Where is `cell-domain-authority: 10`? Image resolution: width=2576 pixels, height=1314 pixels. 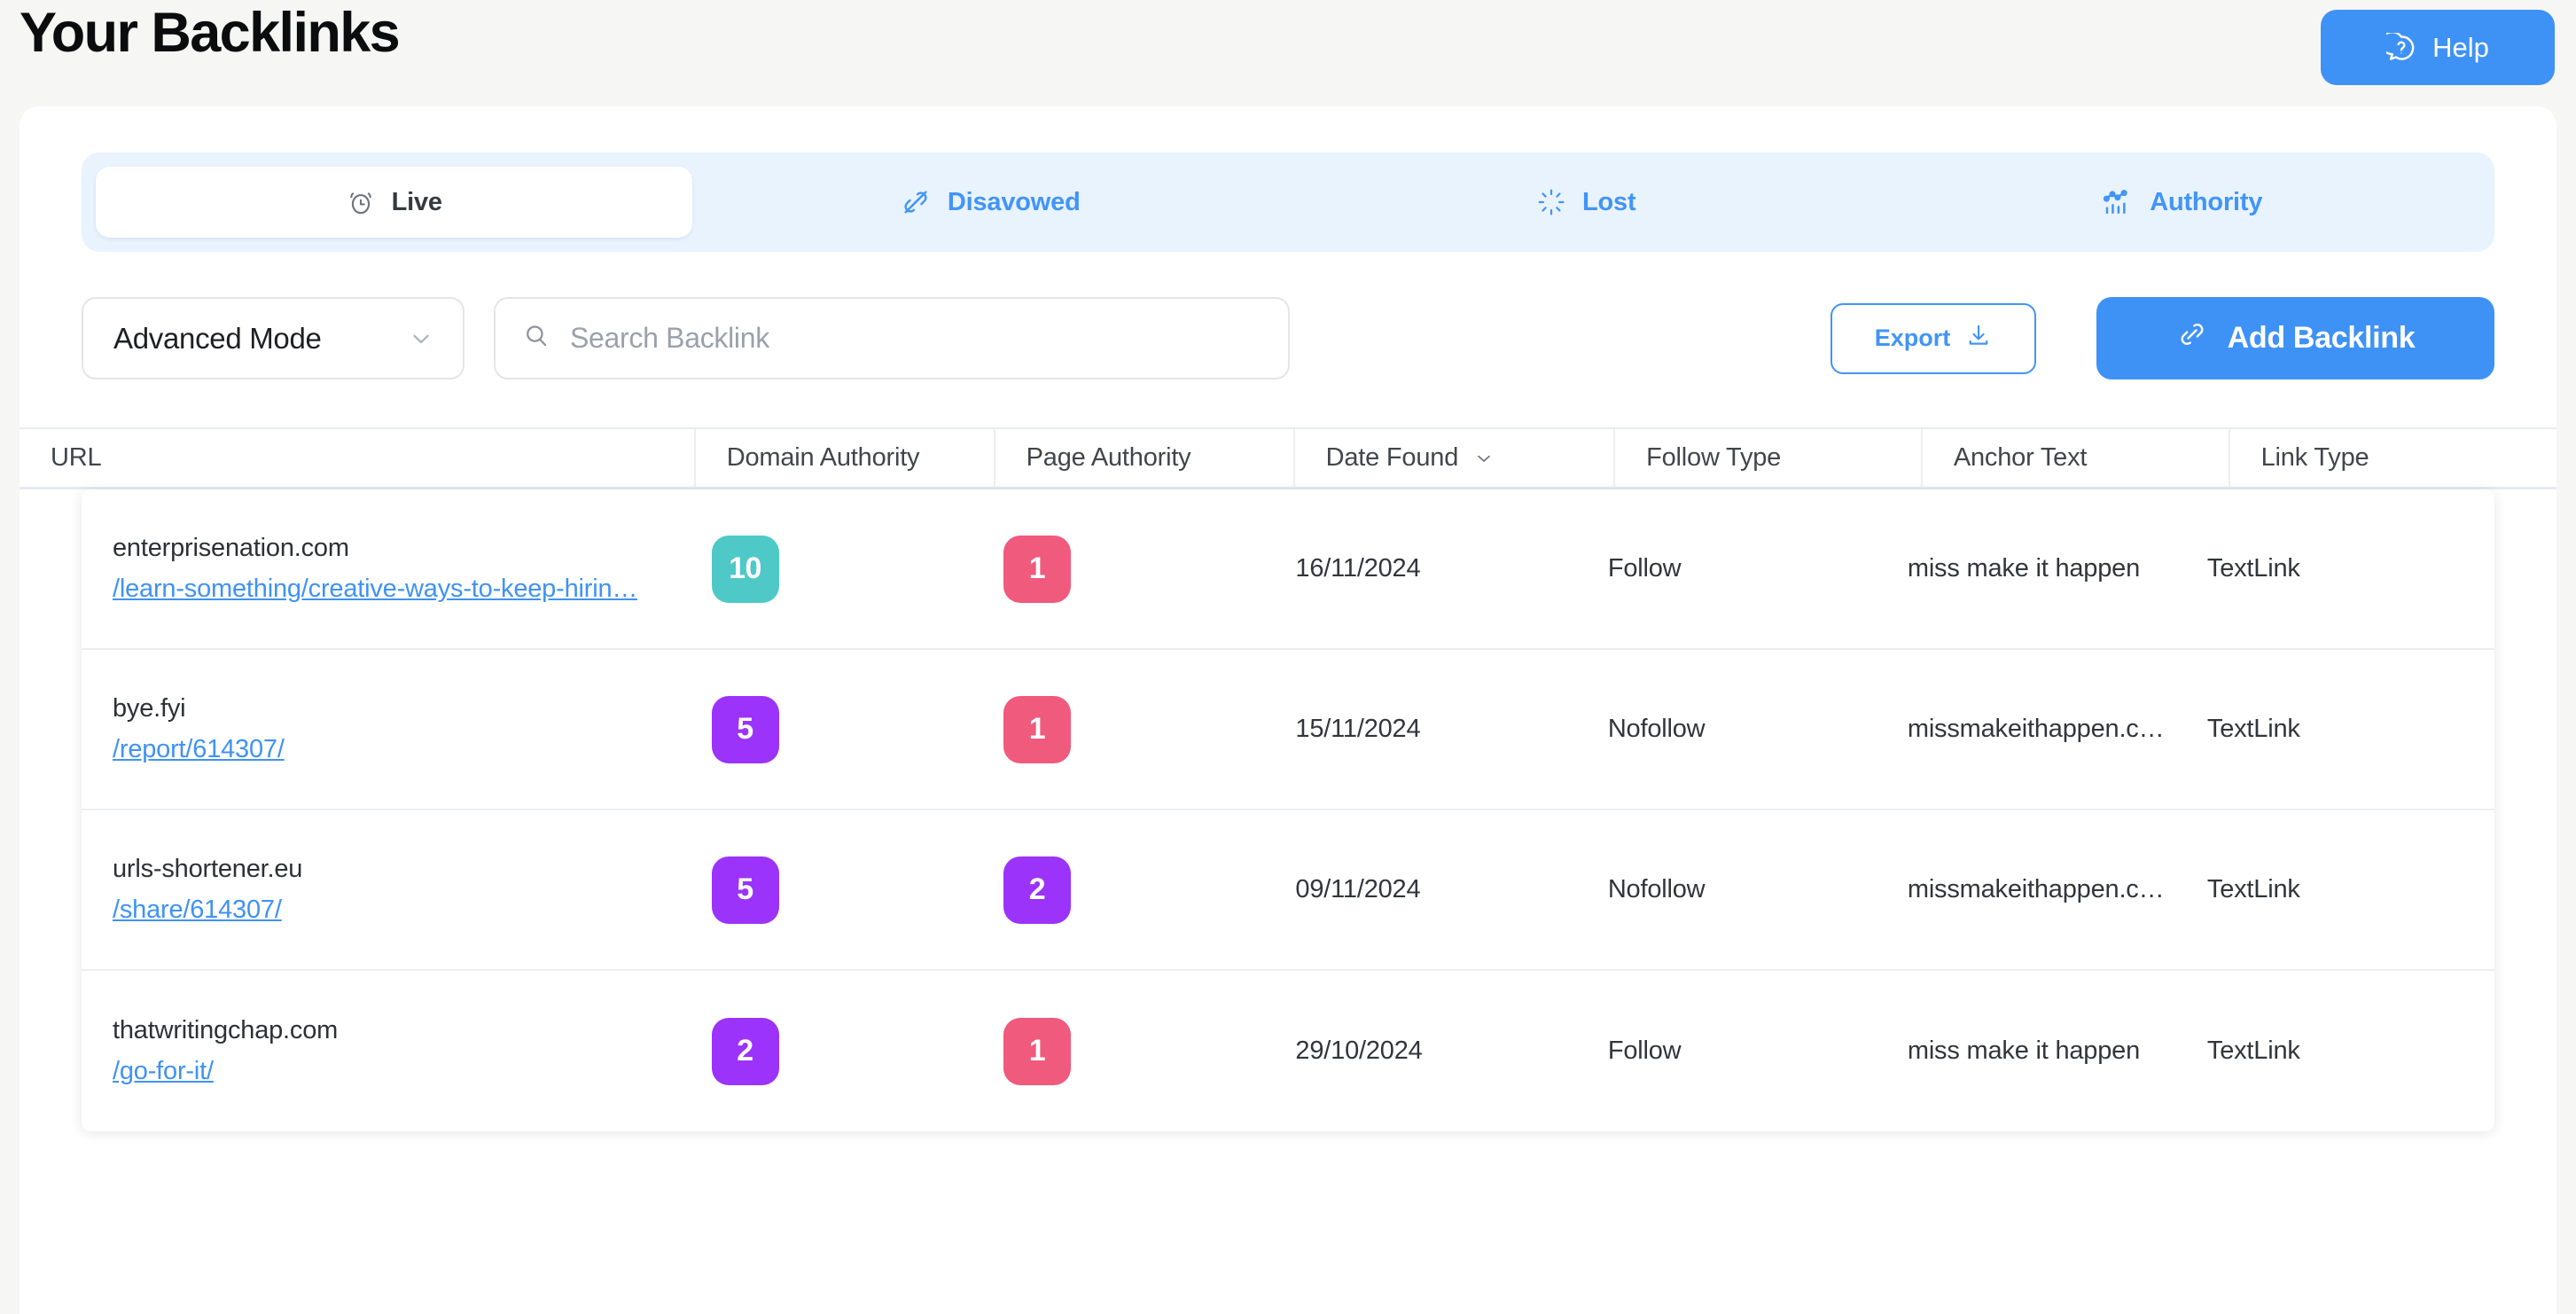 cell-domain-authority: 10 is located at coordinates (826, 569).